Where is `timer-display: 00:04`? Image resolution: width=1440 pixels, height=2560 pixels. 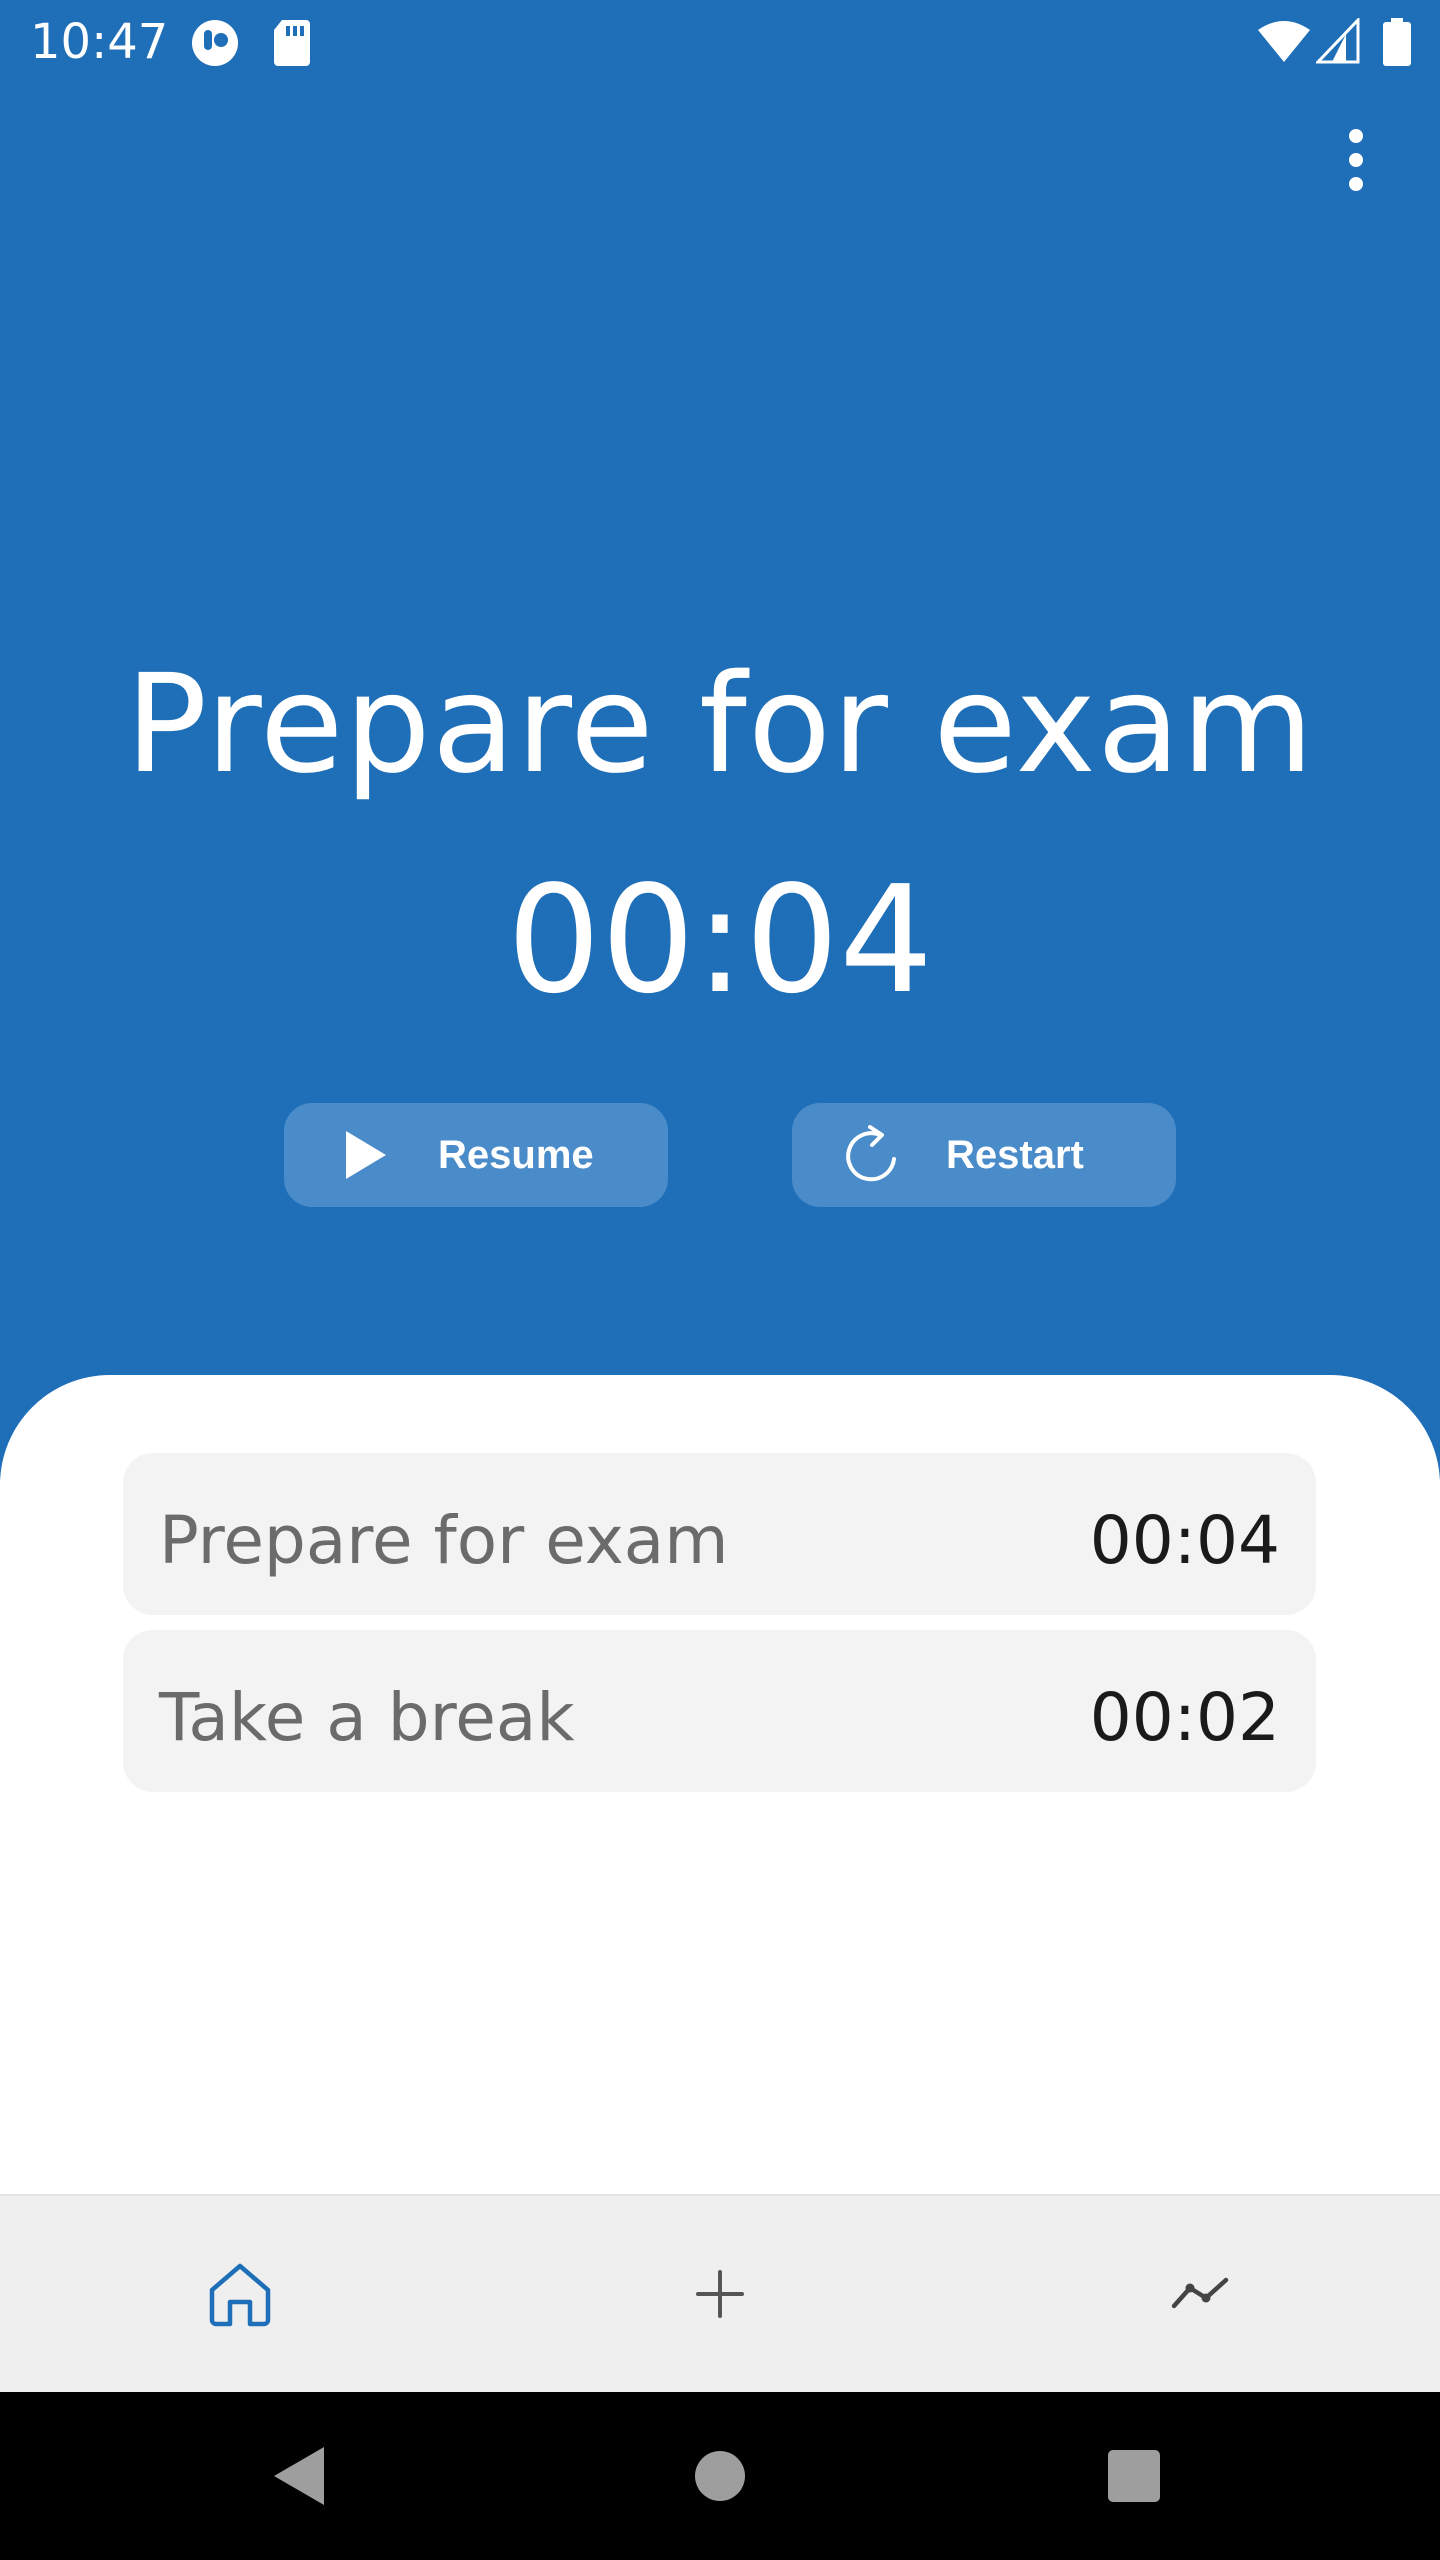
timer-display: 00:04 is located at coordinates (720, 940).